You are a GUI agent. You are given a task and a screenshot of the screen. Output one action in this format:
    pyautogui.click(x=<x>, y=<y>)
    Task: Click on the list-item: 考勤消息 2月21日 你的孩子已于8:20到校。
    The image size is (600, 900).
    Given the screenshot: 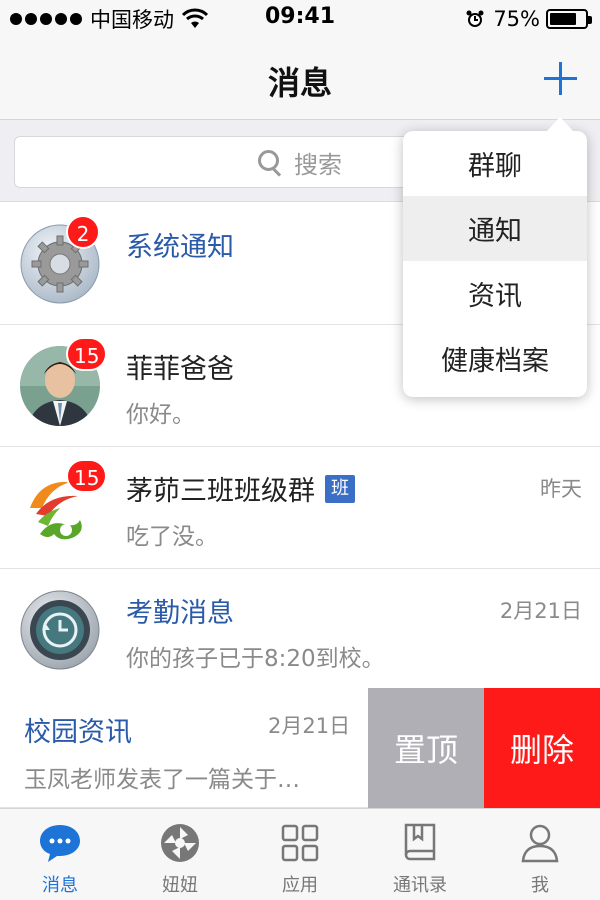 What is the action you would take?
    pyautogui.click(x=300, y=630)
    